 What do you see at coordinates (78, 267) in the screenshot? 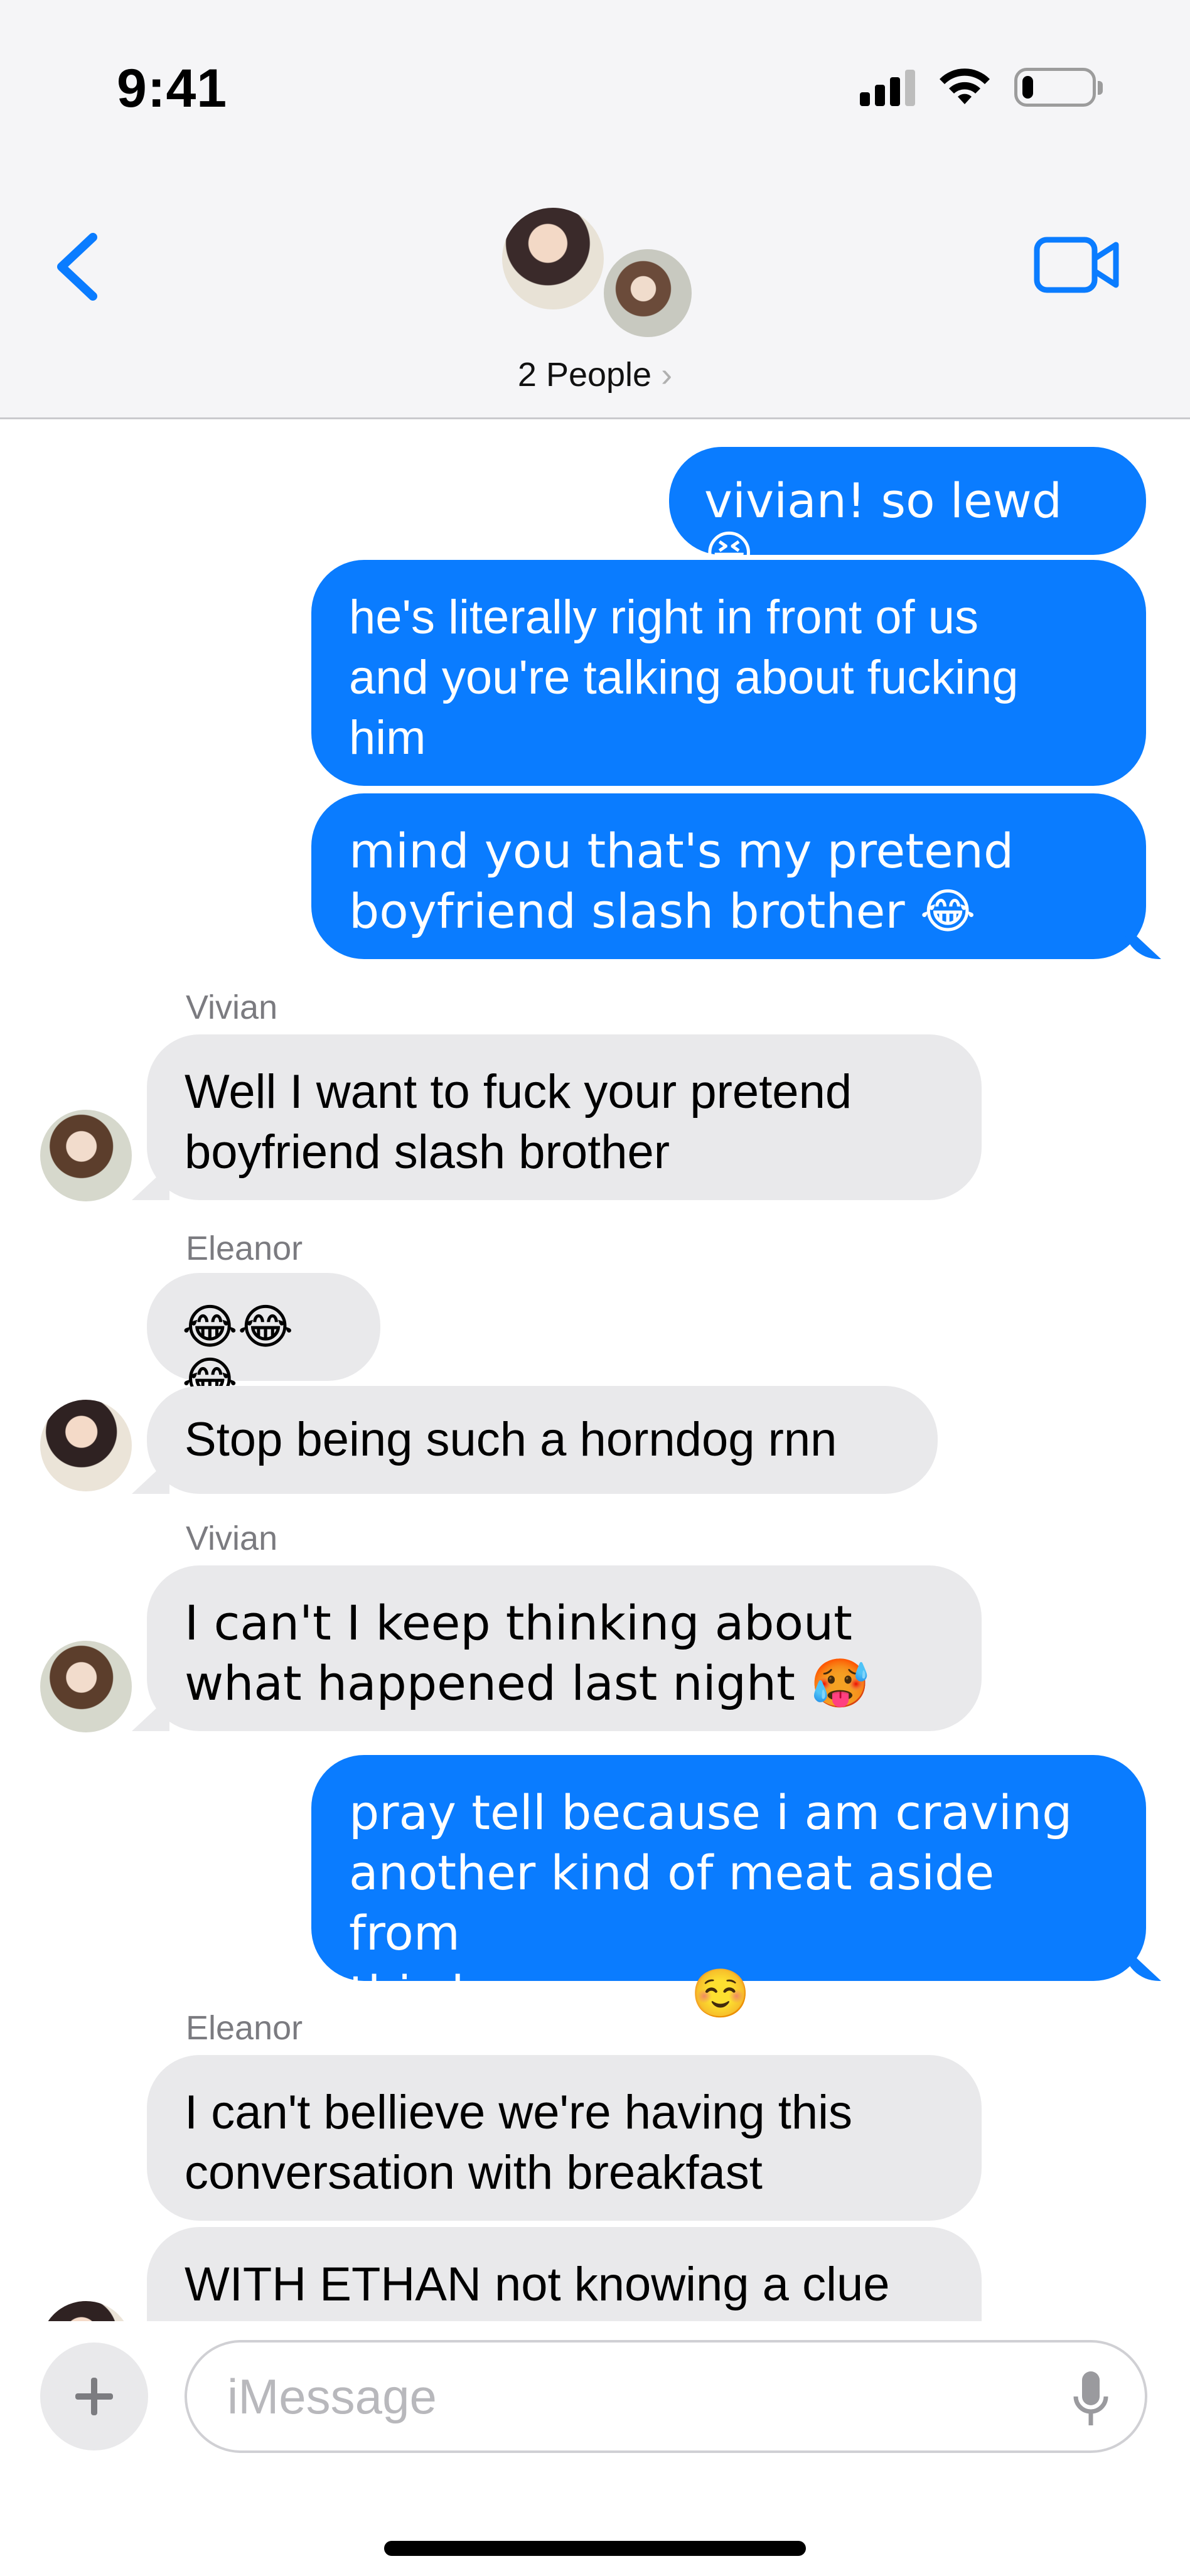
I see `back-chevron-icon` at bounding box center [78, 267].